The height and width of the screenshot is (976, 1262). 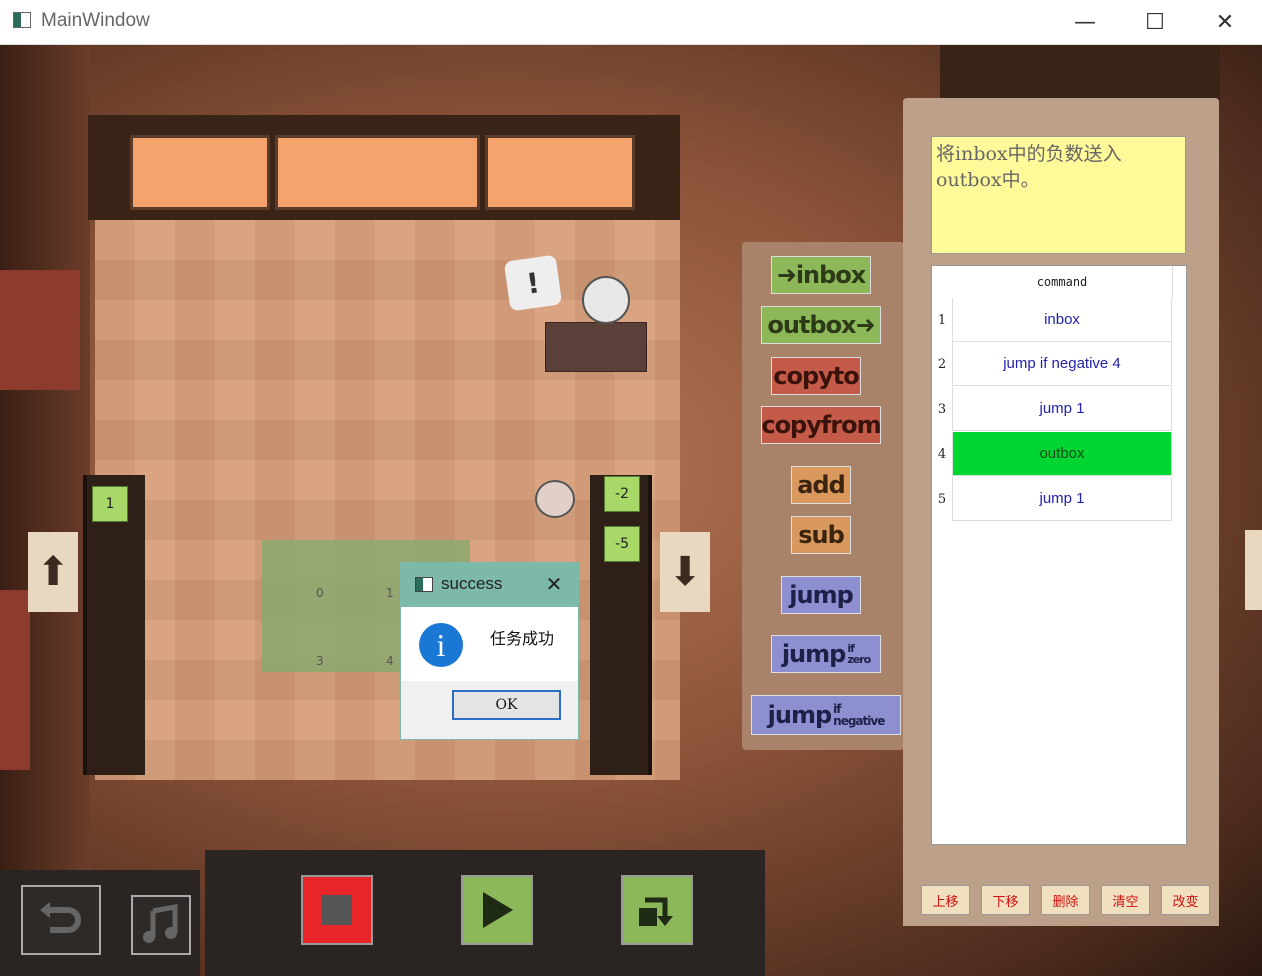 What do you see at coordinates (1062, 454) in the screenshot?
I see `row-command-active: outbox` at bounding box center [1062, 454].